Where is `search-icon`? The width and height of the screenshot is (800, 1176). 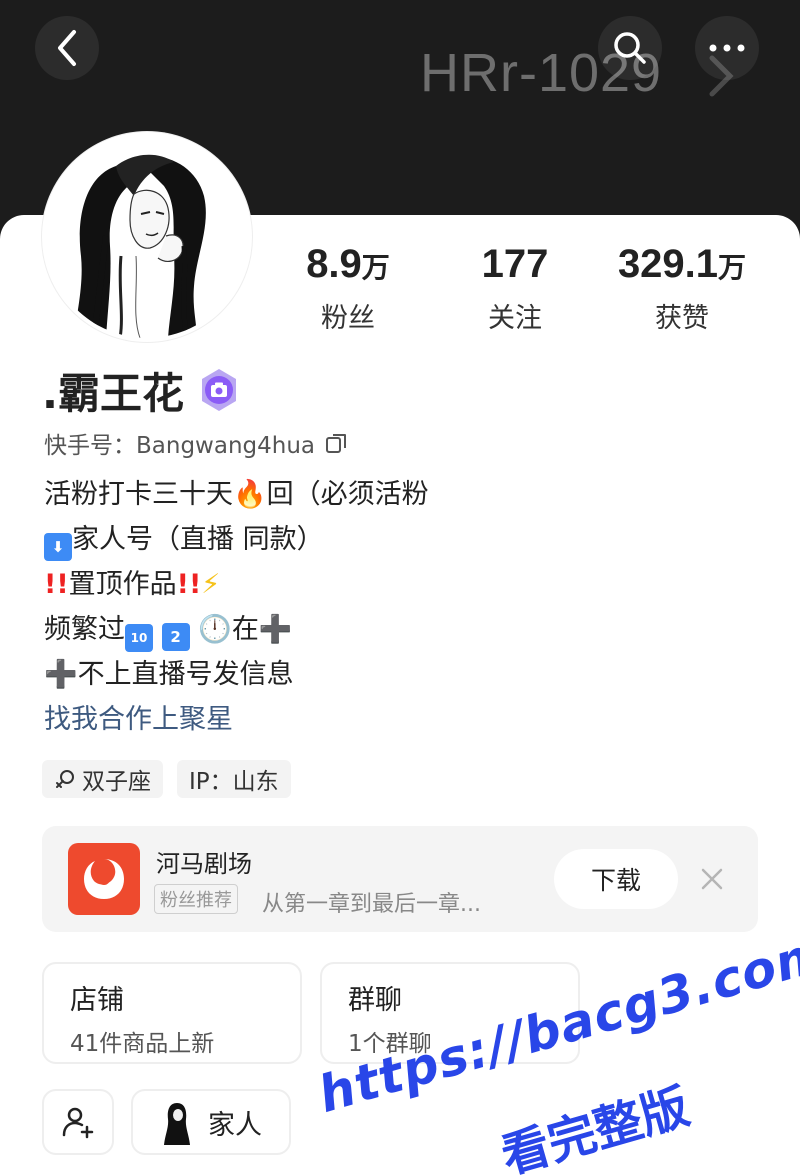 search-icon is located at coordinates (630, 48).